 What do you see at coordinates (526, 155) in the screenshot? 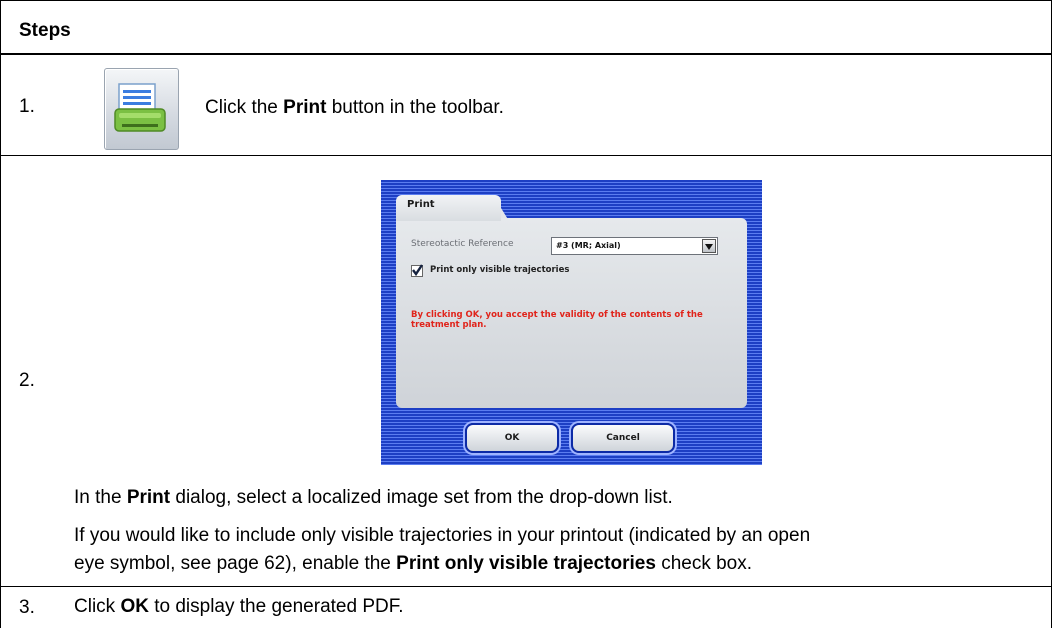
I see `step-1-divider` at bounding box center [526, 155].